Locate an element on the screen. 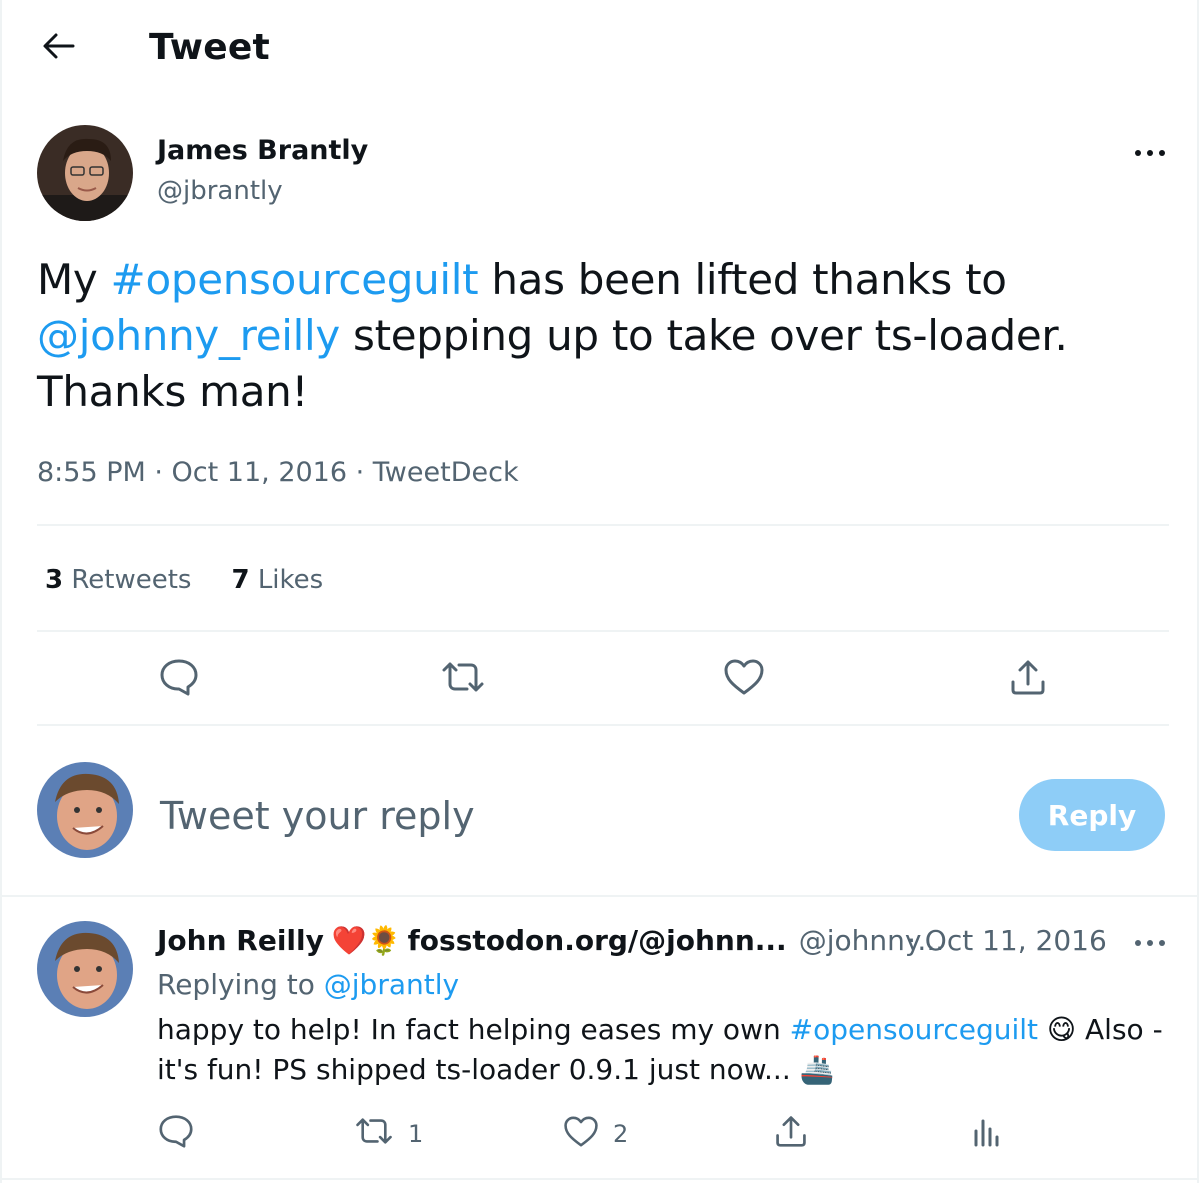 This screenshot has height=1183, width=1199. reply-share-button is located at coordinates (791, 1134).